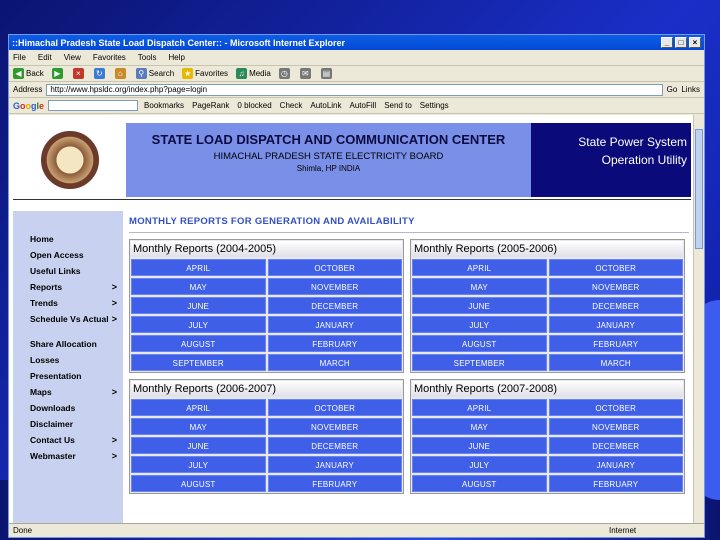 The image size is (720, 540). What do you see at coordinates (68, 259) in the screenshot?
I see `sidebar-item-open-access: Open Access` at bounding box center [68, 259].